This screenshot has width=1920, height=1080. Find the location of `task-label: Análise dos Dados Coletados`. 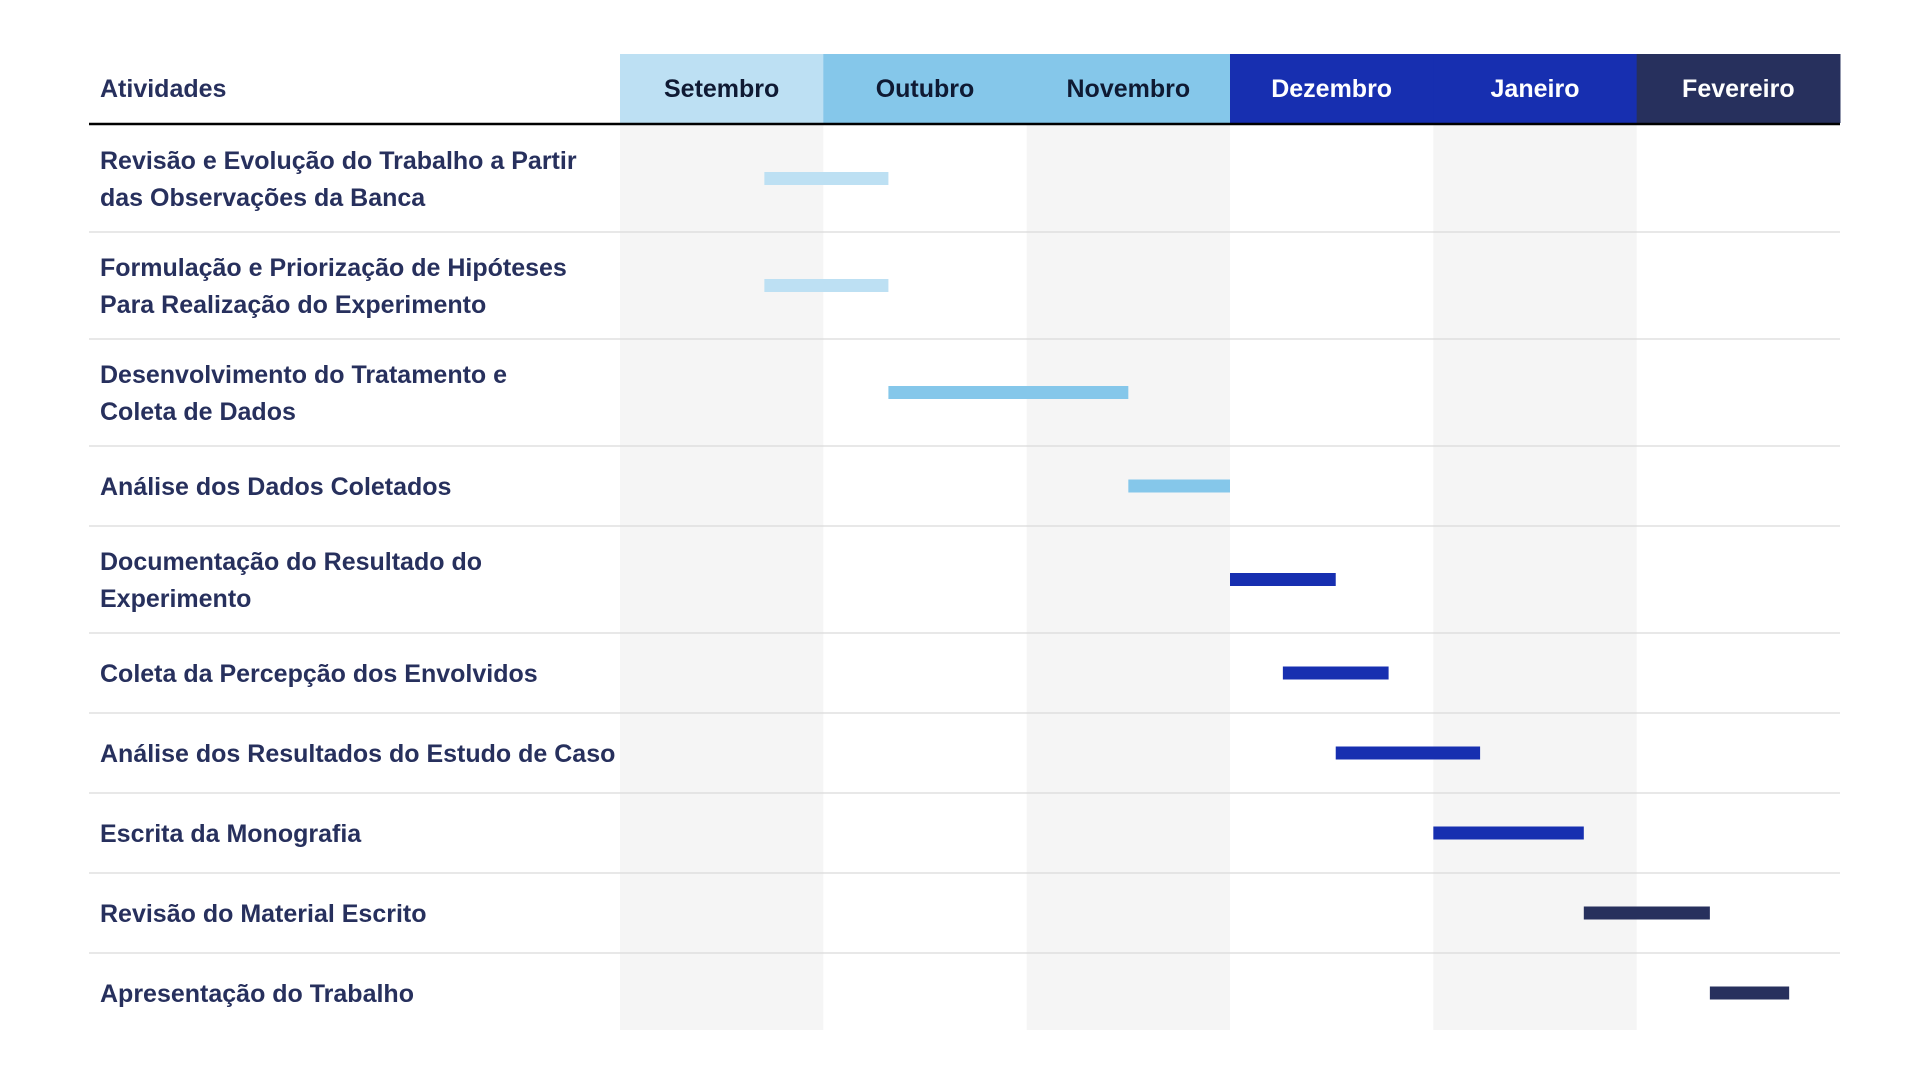

task-label: Análise dos Dados Coletados is located at coordinates (275, 487).